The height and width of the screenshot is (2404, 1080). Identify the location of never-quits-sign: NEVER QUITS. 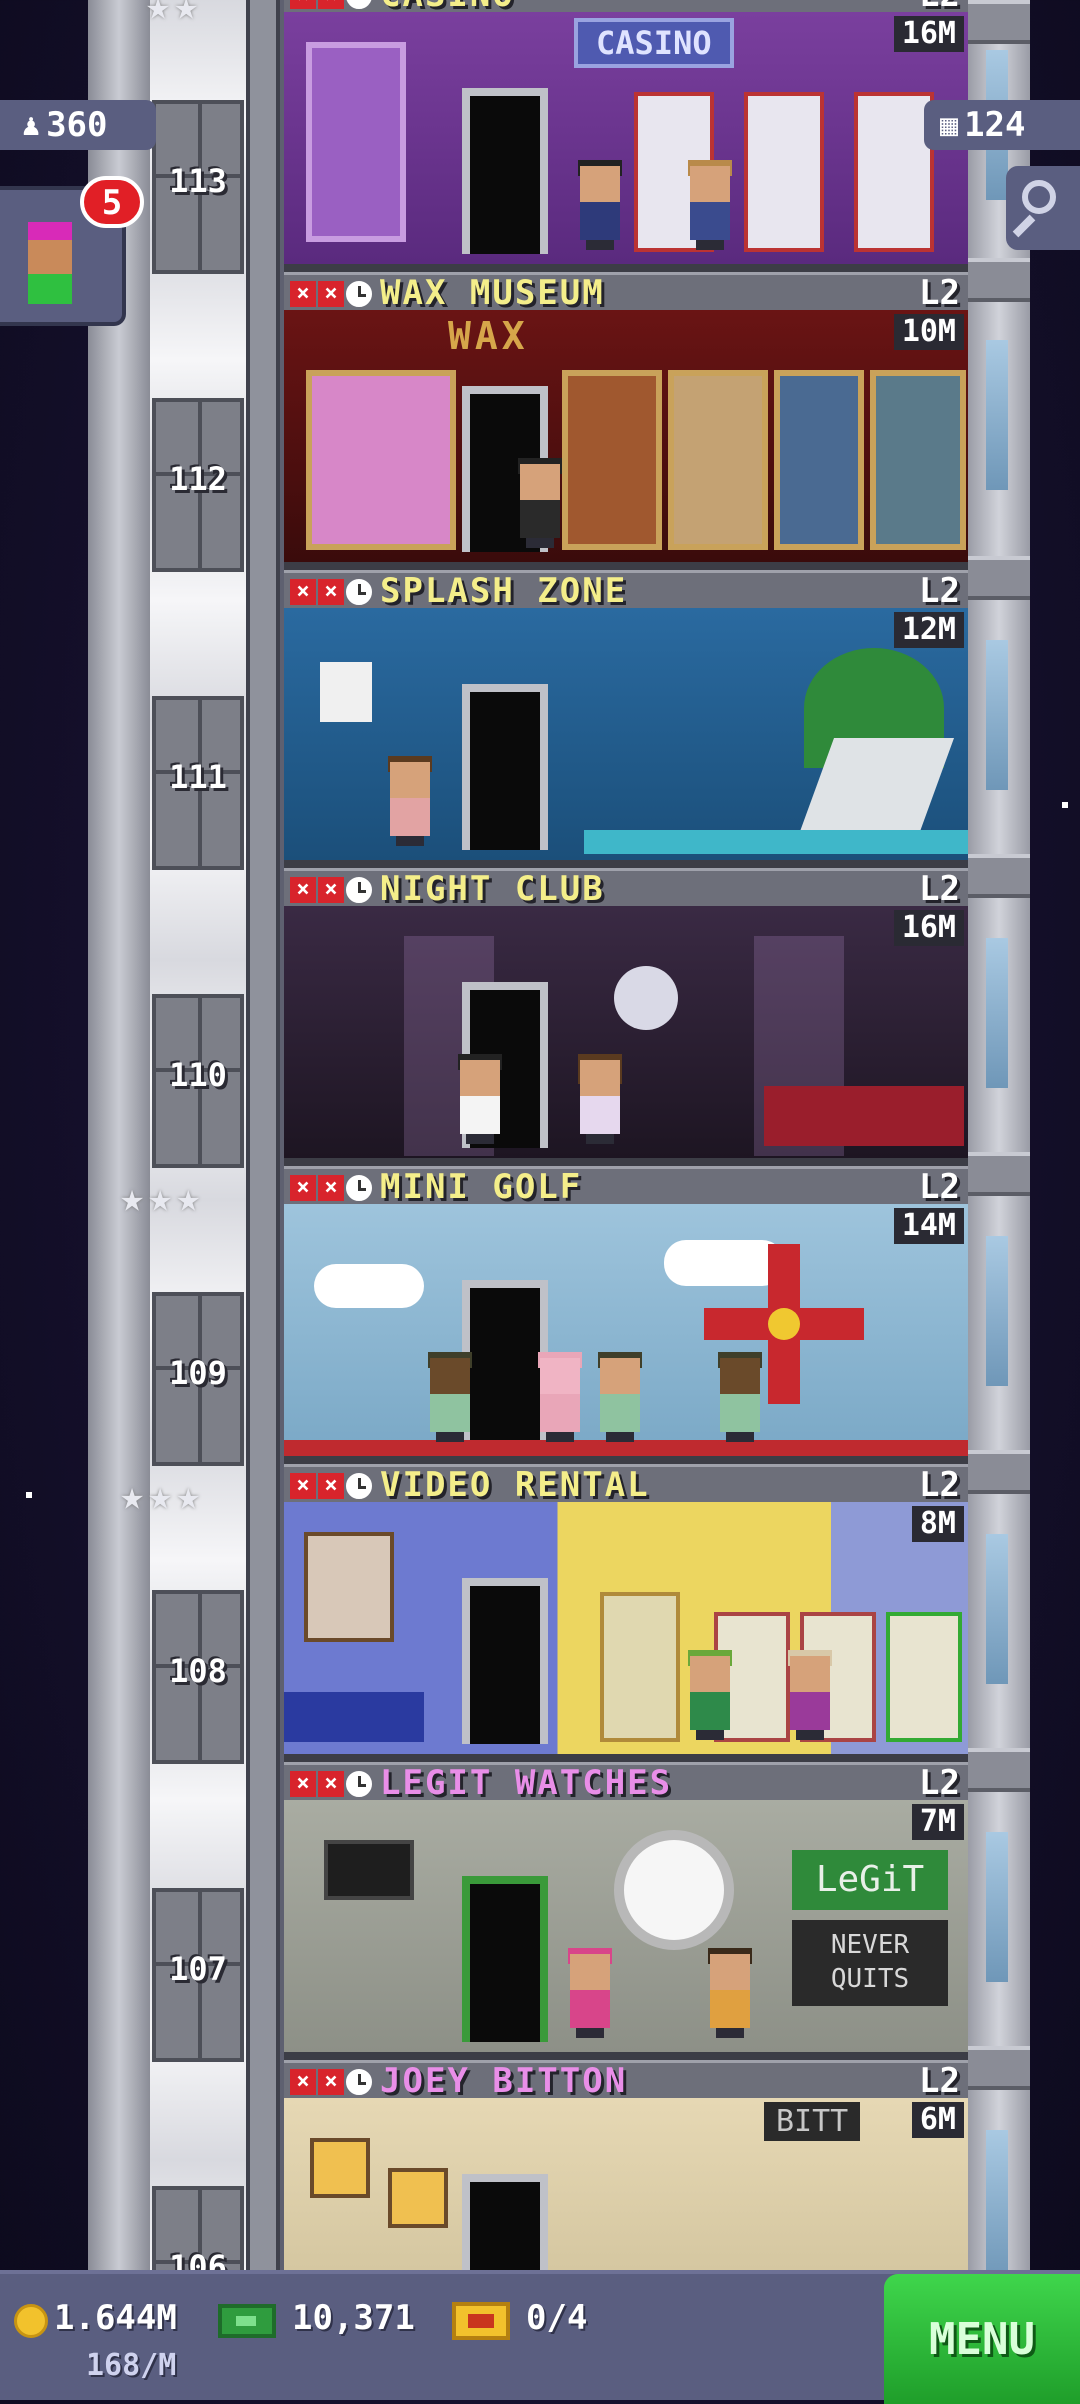
(870, 1963).